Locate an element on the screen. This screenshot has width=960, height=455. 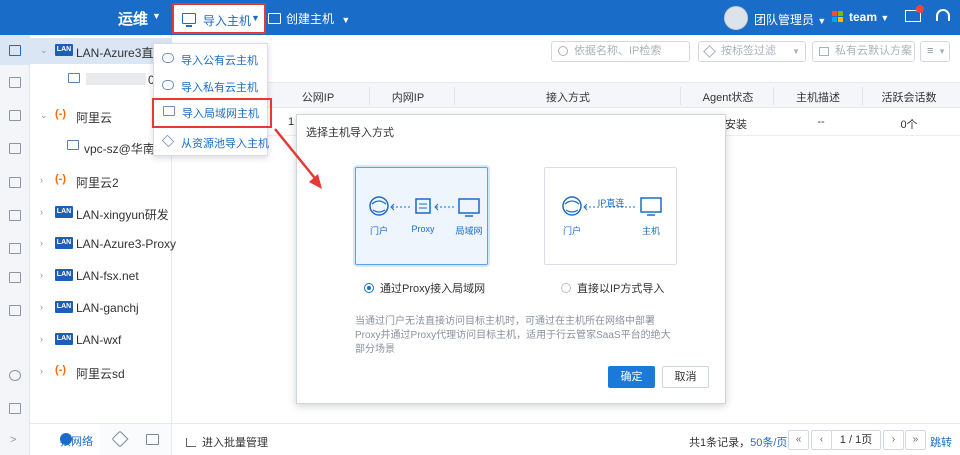
database-icon is located at coordinates (15, 115).